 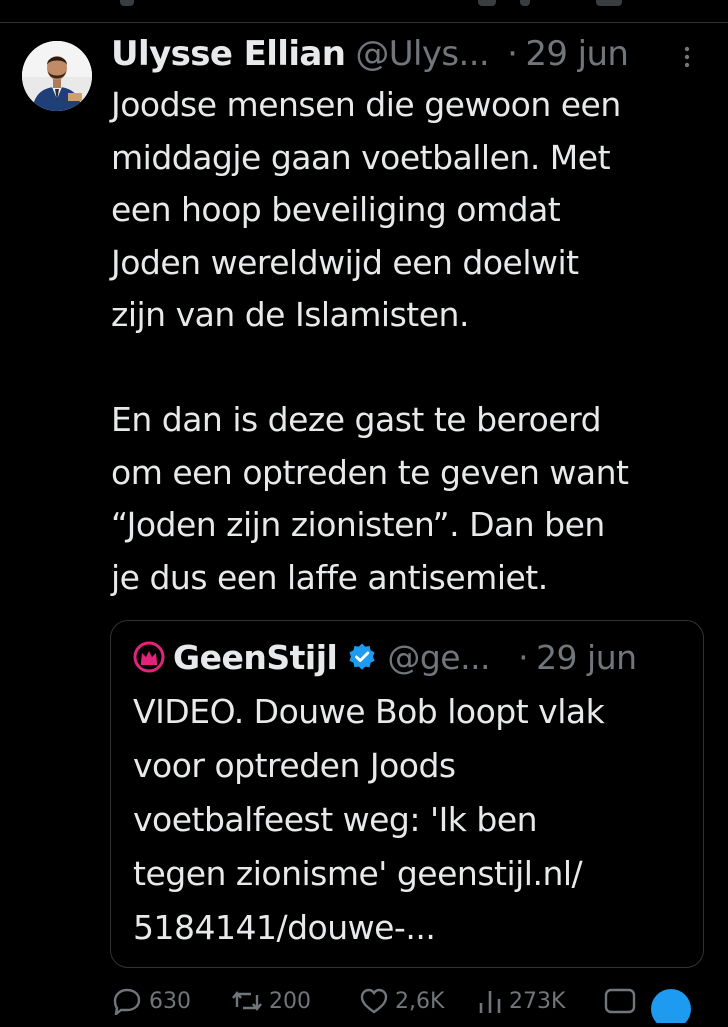 What do you see at coordinates (358, 524) in the screenshot?
I see `tweet-text-line: “Joden zijn zionisten”. Dan ben` at bounding box center [358, 524].